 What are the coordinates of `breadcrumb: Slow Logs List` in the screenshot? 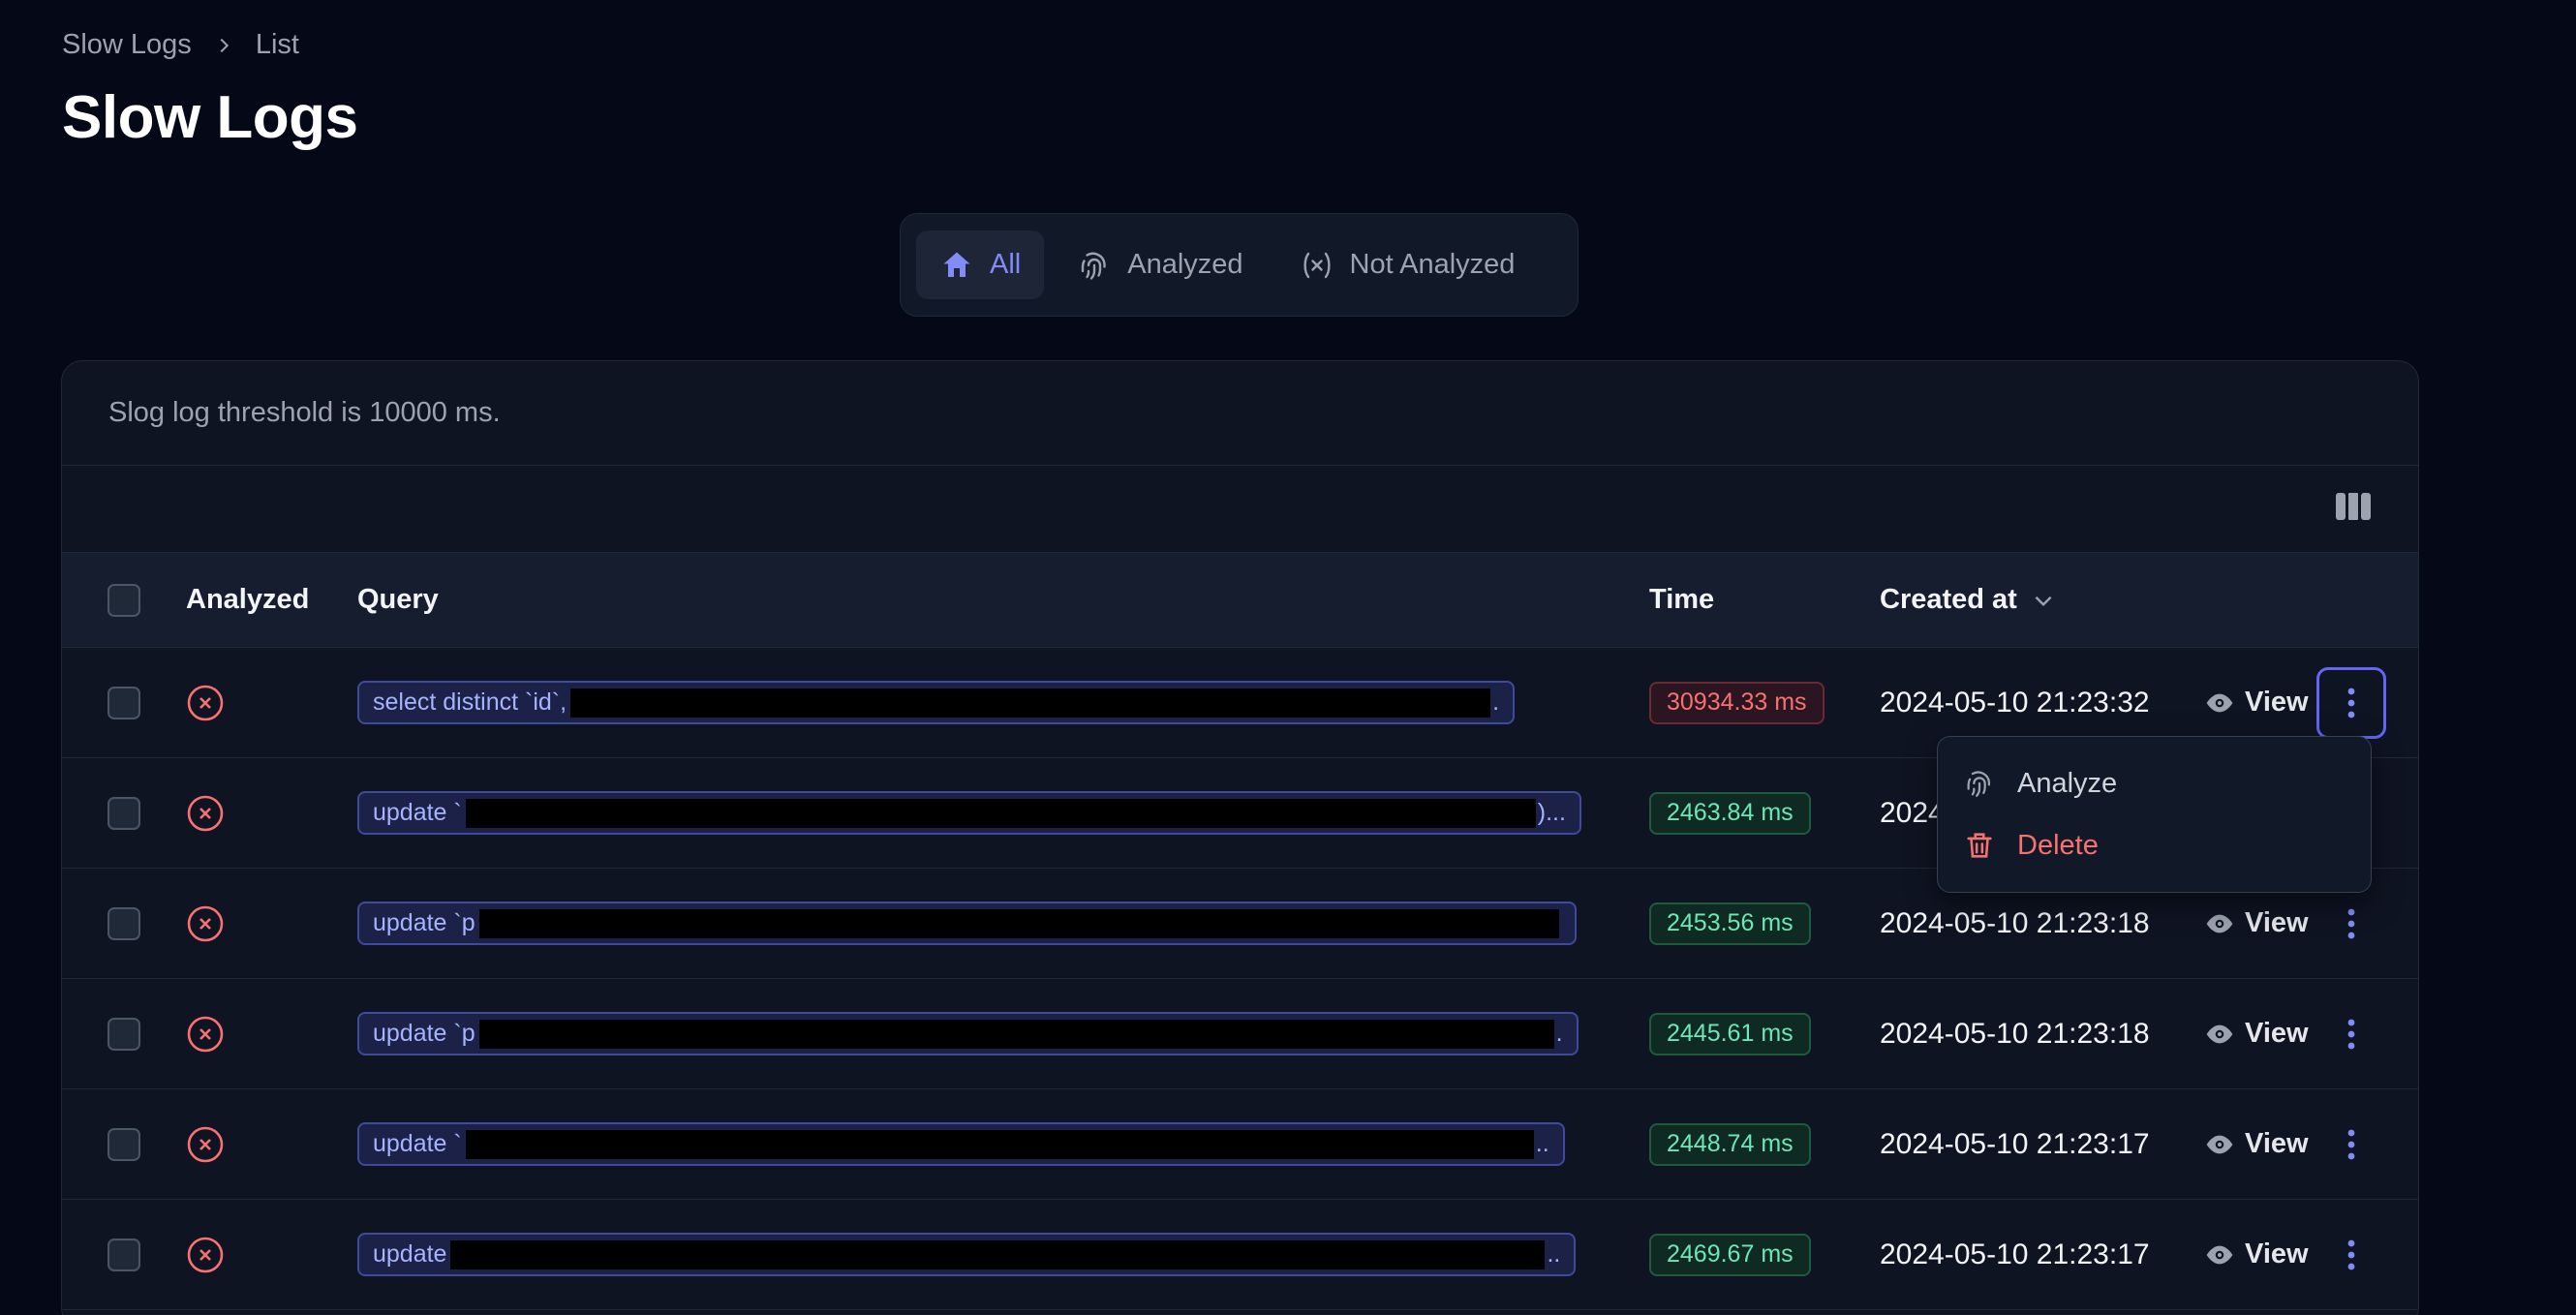 It's located at (180, 45).